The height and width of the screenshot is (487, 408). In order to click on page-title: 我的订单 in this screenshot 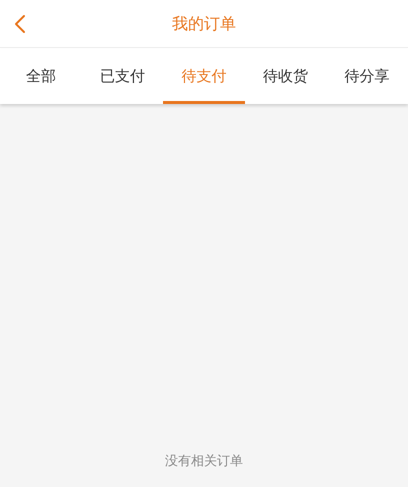, I will do `click(204, 23)`.